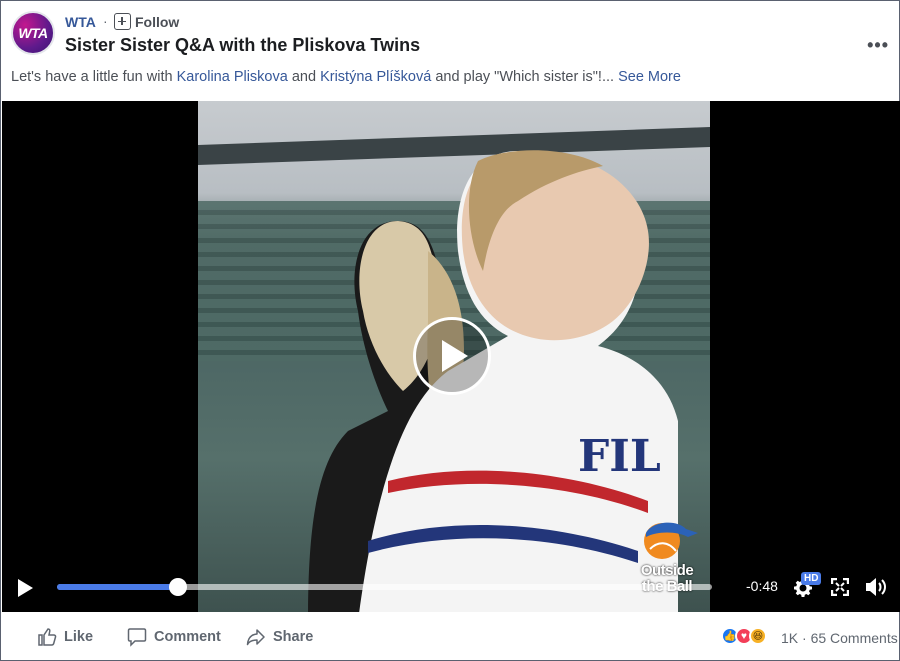 The height and width of the screenshot is (661, 900). I want to click on caption-text-middle: and, so click(304, 77).